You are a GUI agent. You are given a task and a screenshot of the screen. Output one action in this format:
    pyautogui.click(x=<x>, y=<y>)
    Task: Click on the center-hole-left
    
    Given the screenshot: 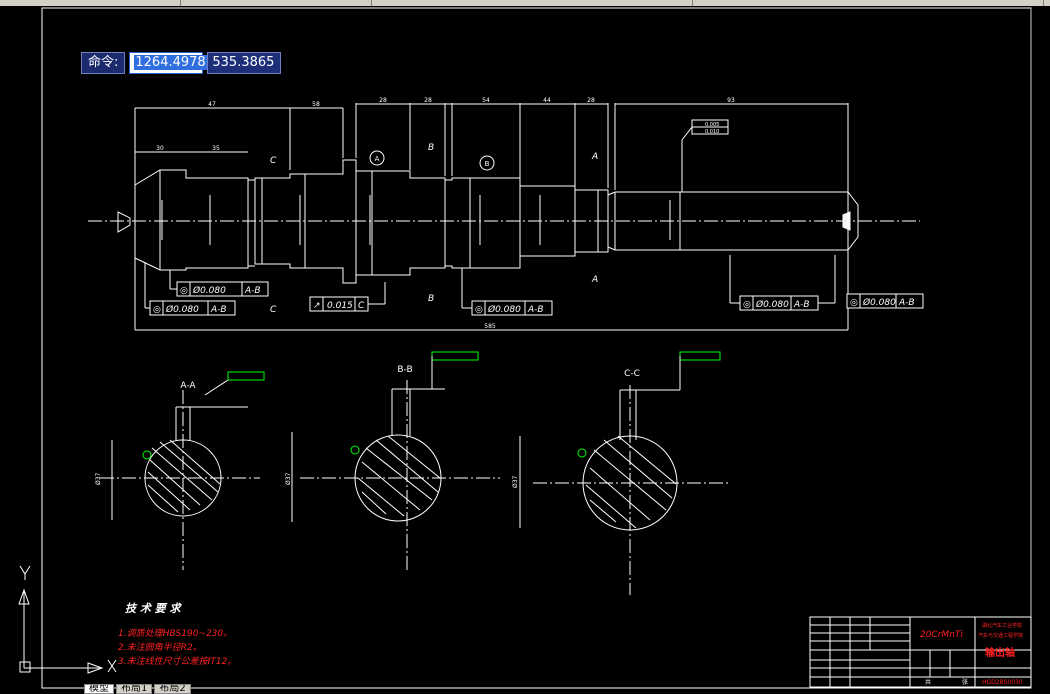 What is the action you would take?
    pyautogui.click(x=124, y=222)
    